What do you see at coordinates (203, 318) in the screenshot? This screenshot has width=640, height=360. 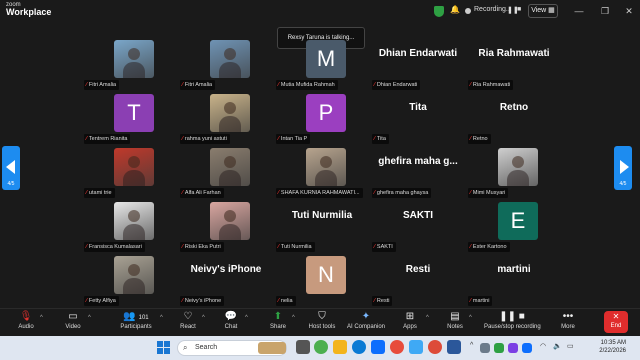 I see `react-caret-icon: ^` at bounding box center [203, 318].